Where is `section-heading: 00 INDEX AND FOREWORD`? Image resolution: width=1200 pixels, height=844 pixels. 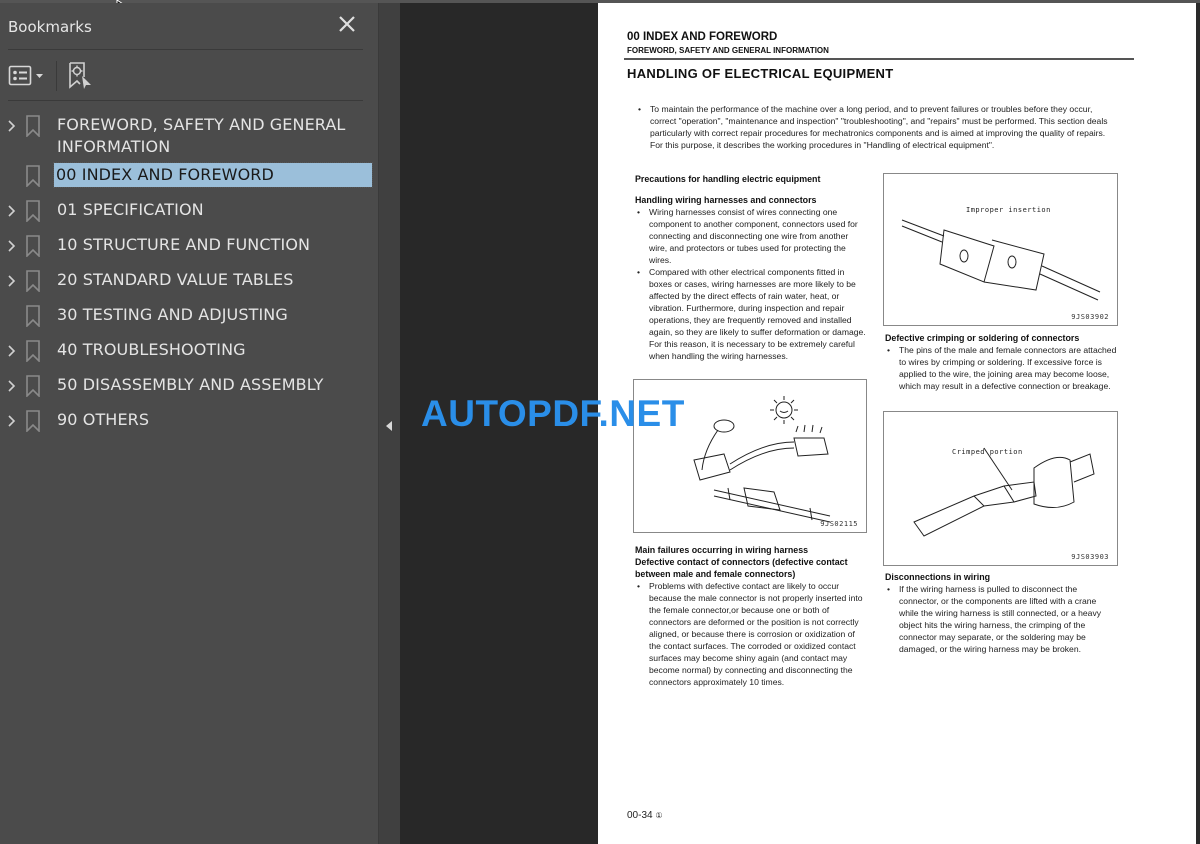
section-heading: 00 INDEX AND FOREWORD is located at coordinates (702, 37).